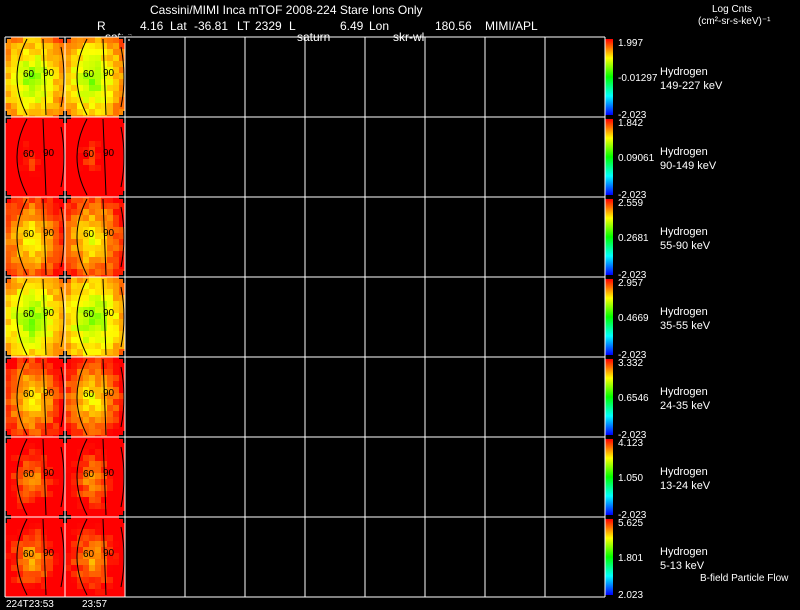 The image size is (800, 610). Describe the element at coordinates (630, 595) in the screenshot. I see `colorbar-min-label: 2.023` at that location.